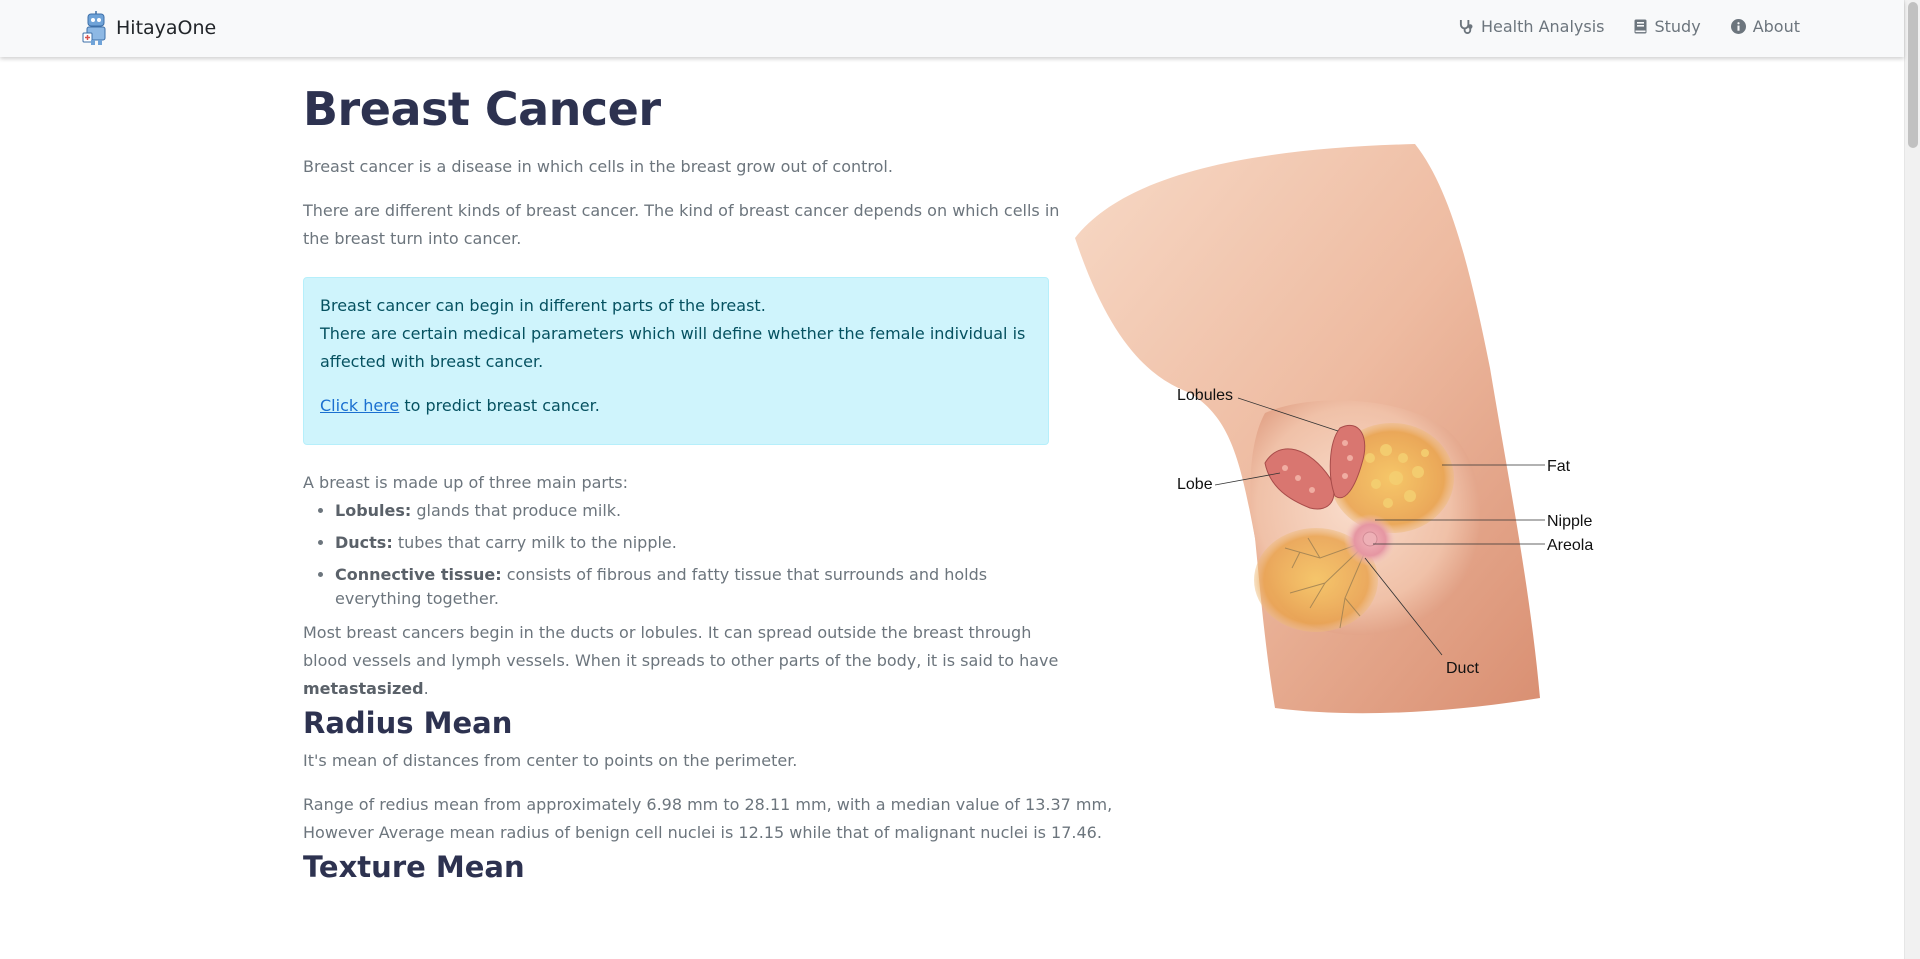 The image size is (1920, 959). I want to click on parts-intro: A breast is made up of three main parts:, so click(466, 482).